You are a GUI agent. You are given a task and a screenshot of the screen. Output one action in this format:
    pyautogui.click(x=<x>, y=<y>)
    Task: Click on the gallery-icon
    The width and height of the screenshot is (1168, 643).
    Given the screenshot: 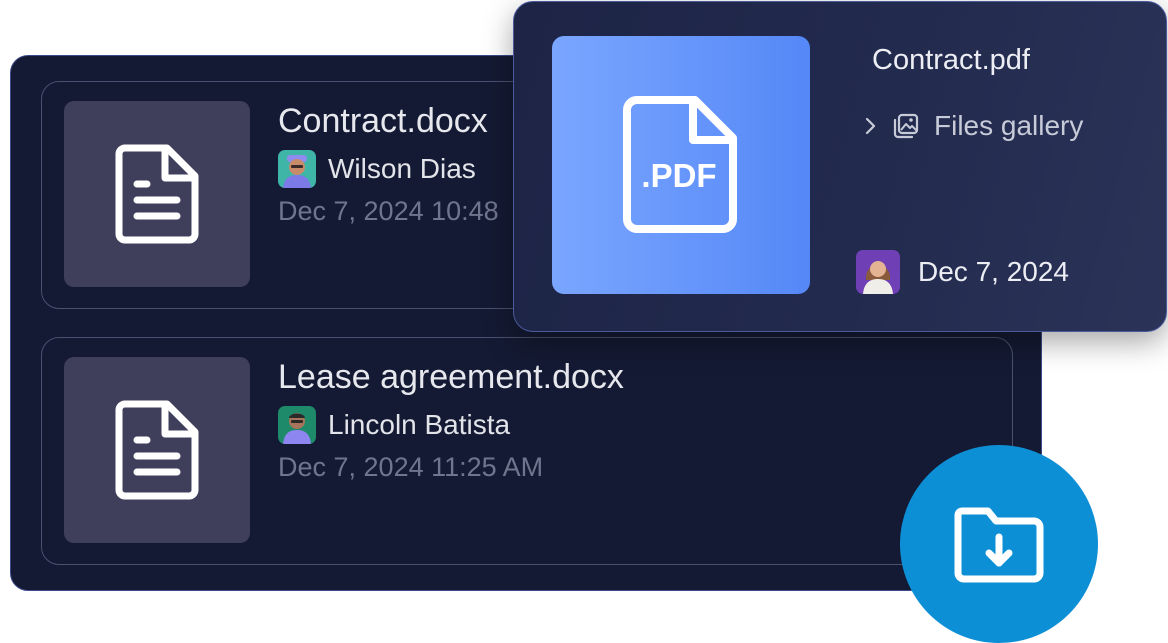 What is the action you would take?
    pyautogui.click(x=906, y=126)
    